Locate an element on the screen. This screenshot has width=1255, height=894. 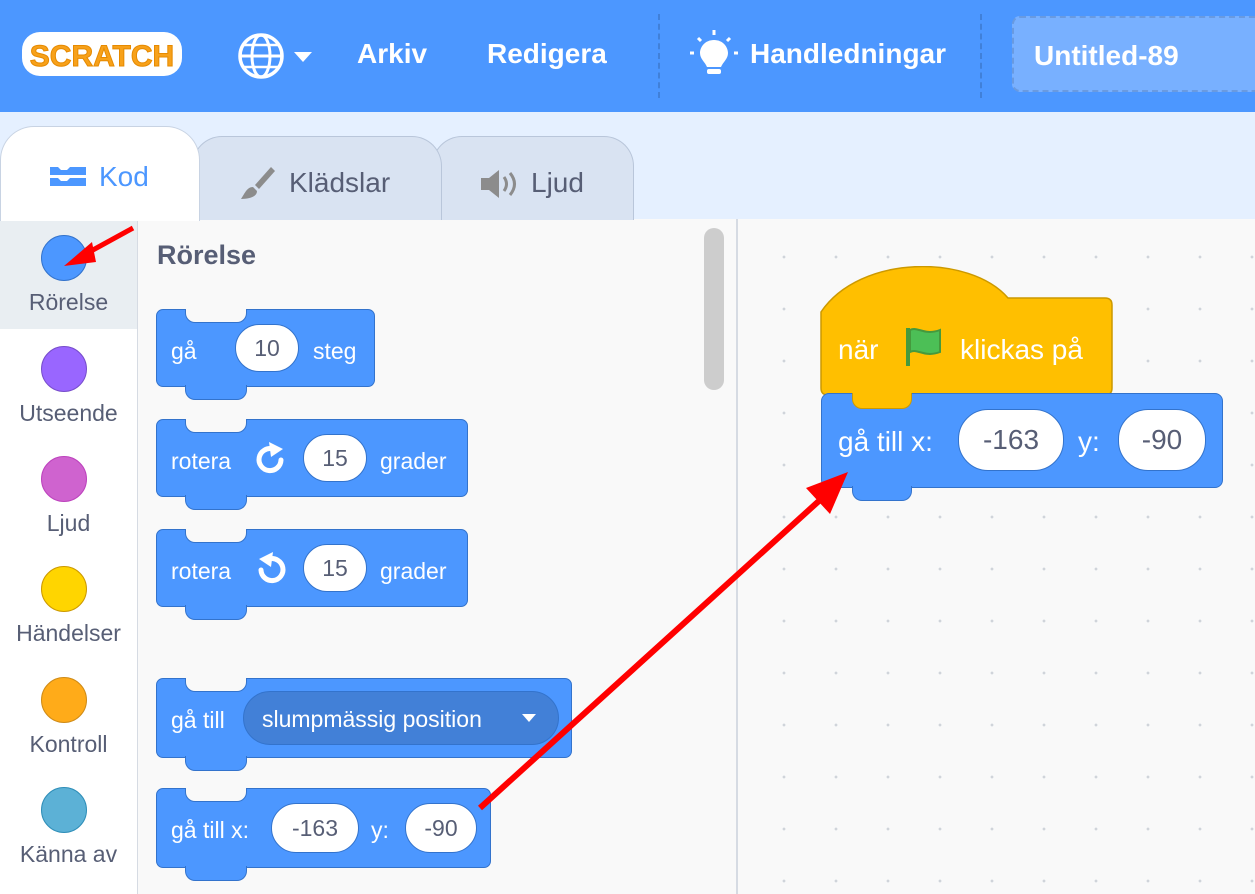
when-flag-clicked-block: när klickas på is located at coordinates (966, 336).